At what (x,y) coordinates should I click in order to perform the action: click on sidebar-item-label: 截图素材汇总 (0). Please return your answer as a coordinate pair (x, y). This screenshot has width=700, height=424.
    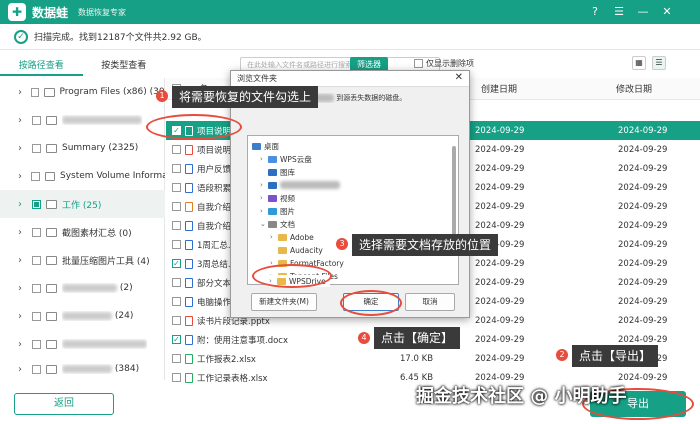
    Looking at the image, I should click on (97, 233).